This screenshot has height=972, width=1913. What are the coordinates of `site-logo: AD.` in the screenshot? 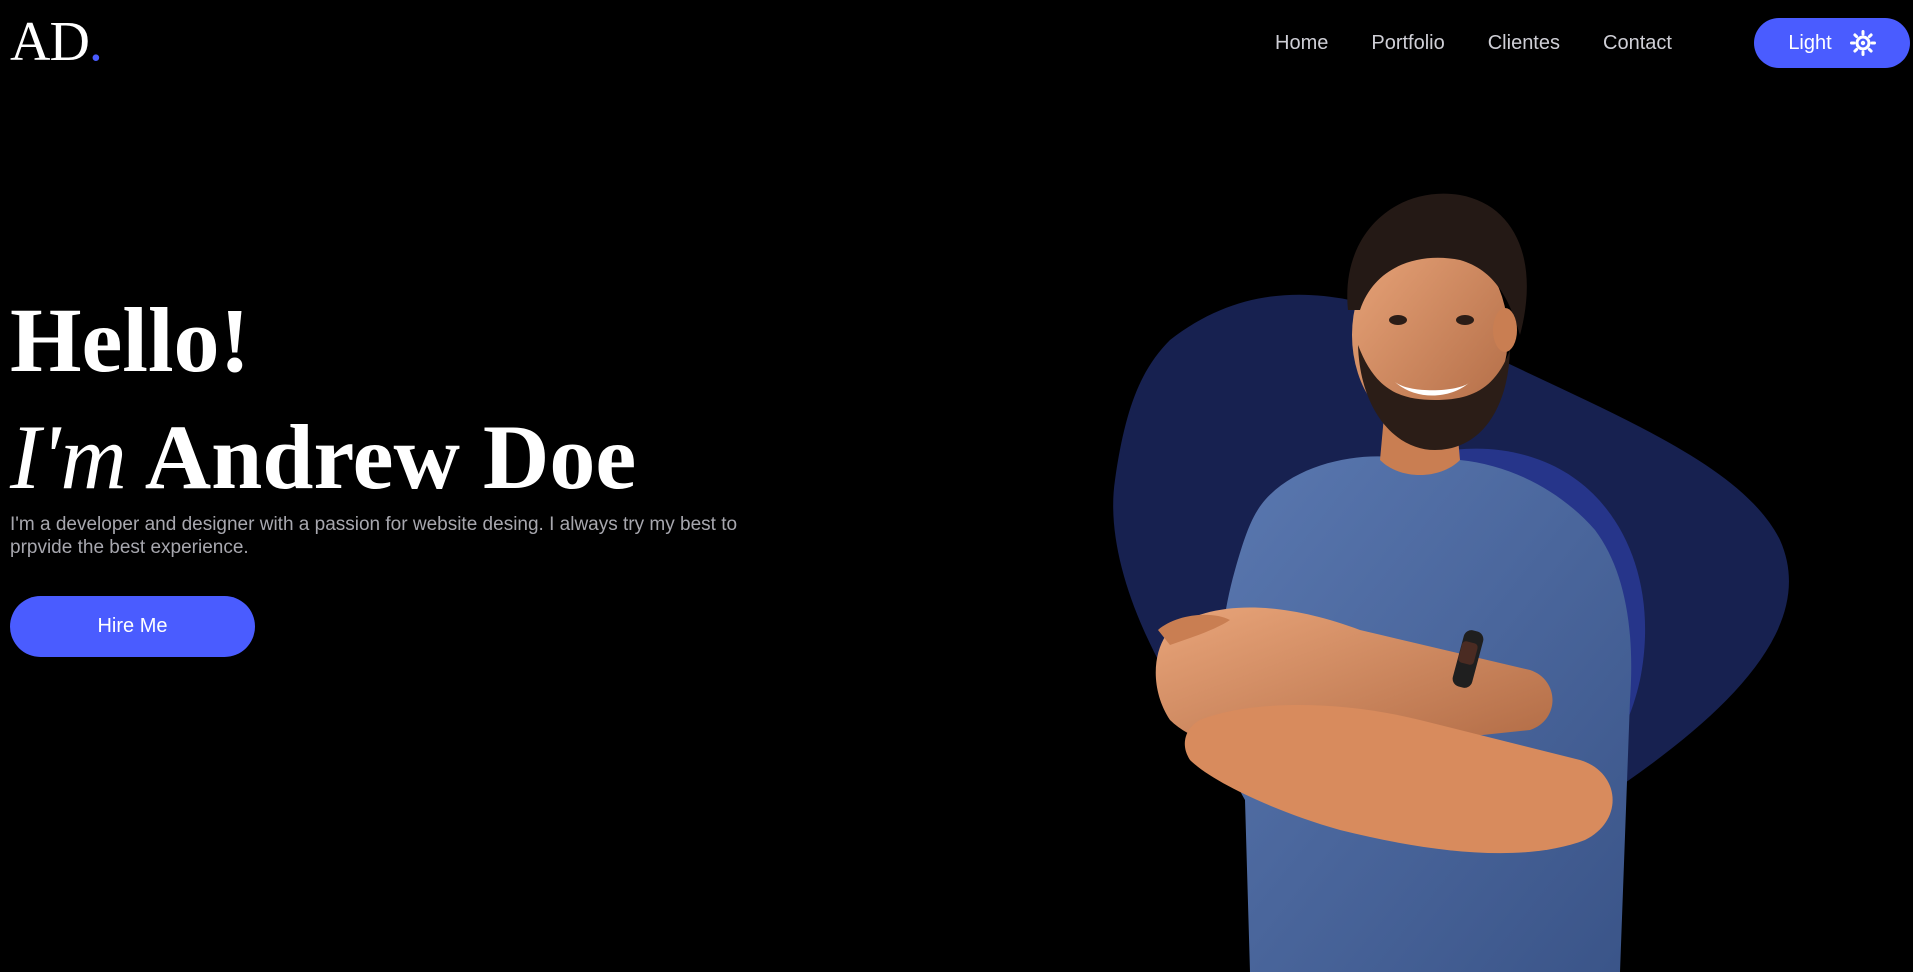 It's located at (56, 42).